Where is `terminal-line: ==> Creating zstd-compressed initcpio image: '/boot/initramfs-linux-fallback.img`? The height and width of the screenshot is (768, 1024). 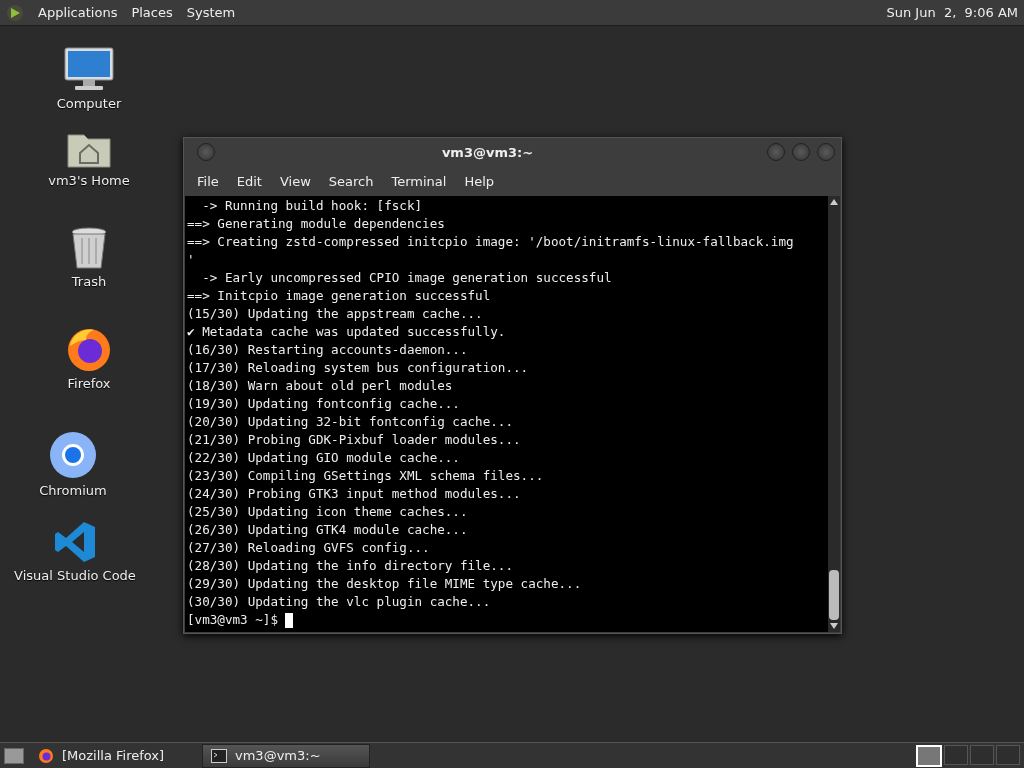
terminal-line: ==> Creating zstd-compressed initcpio image: '/boot/initramfs-linux-fallback.img is located at coordinates (491, 242).